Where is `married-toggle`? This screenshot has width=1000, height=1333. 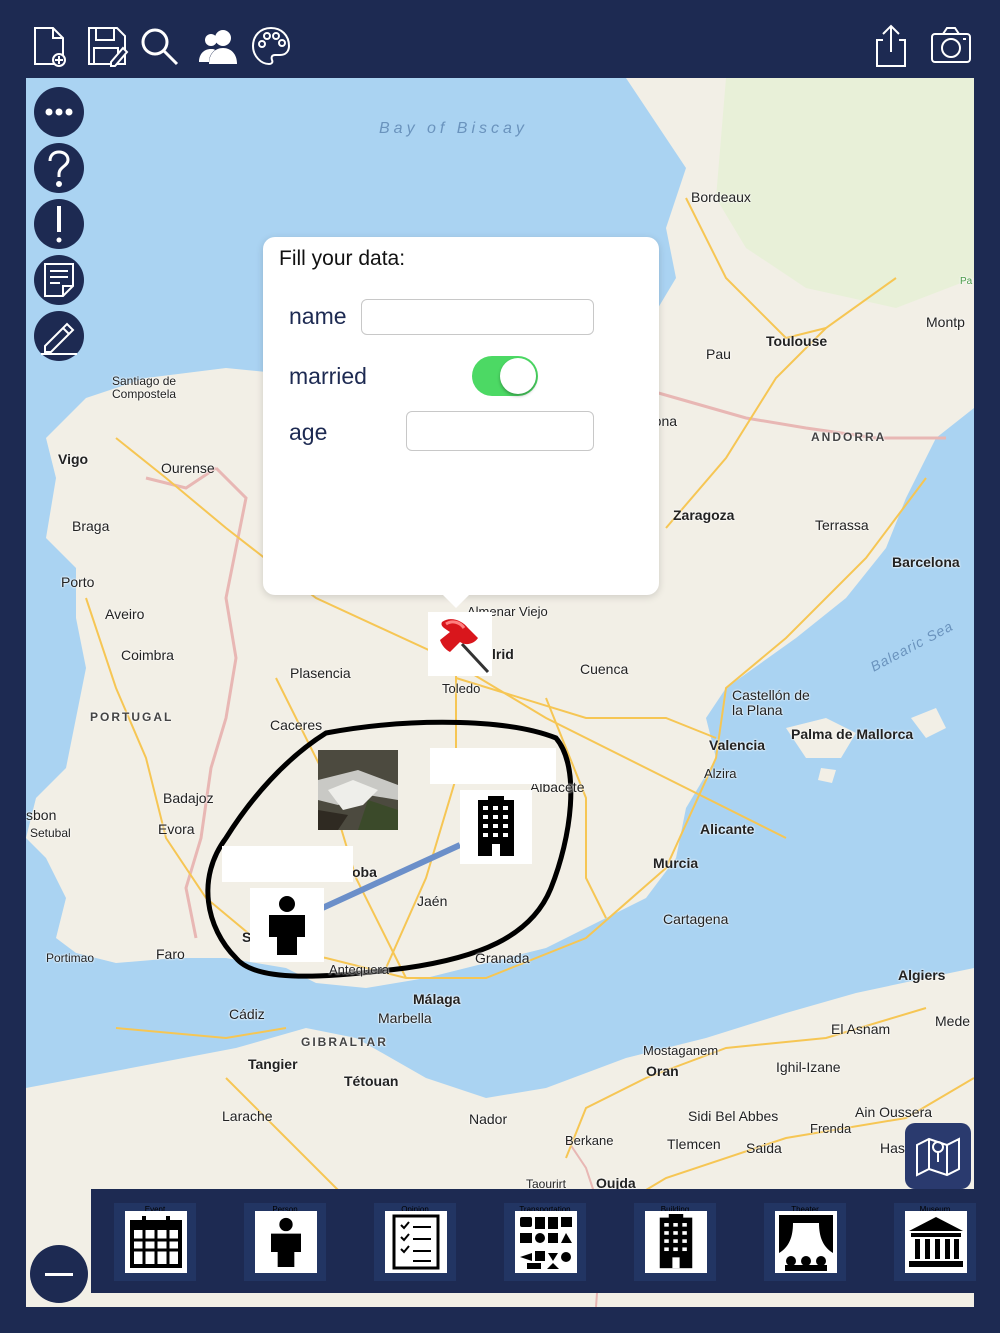 married-toggle is located at coordinates (505, 376).